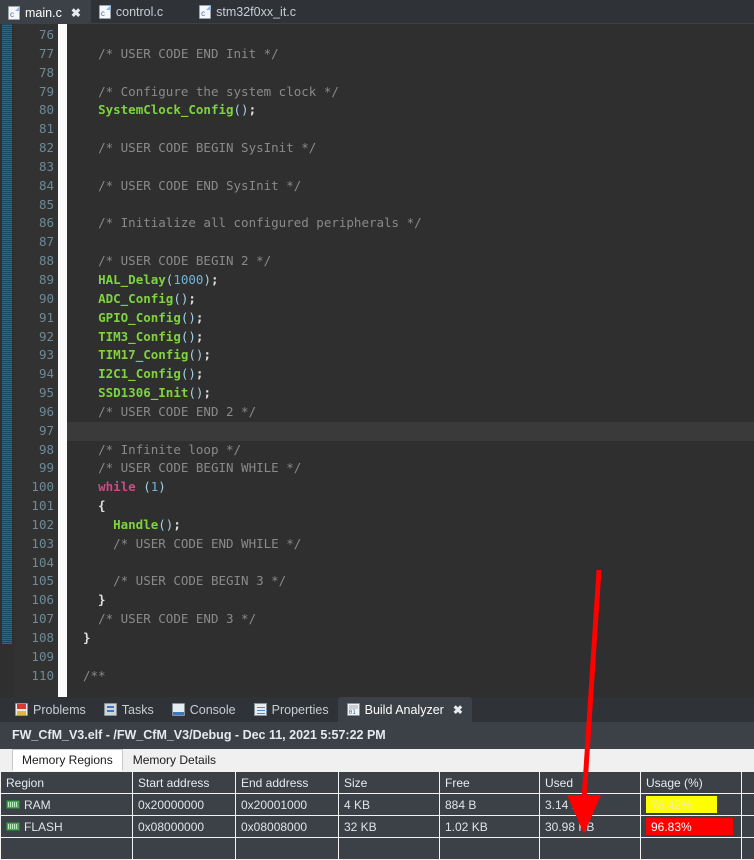  Describe the element at coordinates (410, 261) in the screenshot. I see `code-line: /* USER CODE BEGIN 2 */` at that location.